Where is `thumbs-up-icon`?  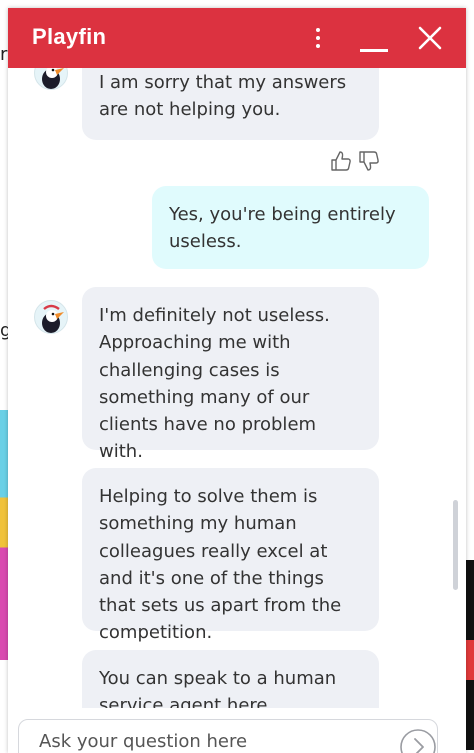 thumbs-up-icon is located at coordinates (341, 162).